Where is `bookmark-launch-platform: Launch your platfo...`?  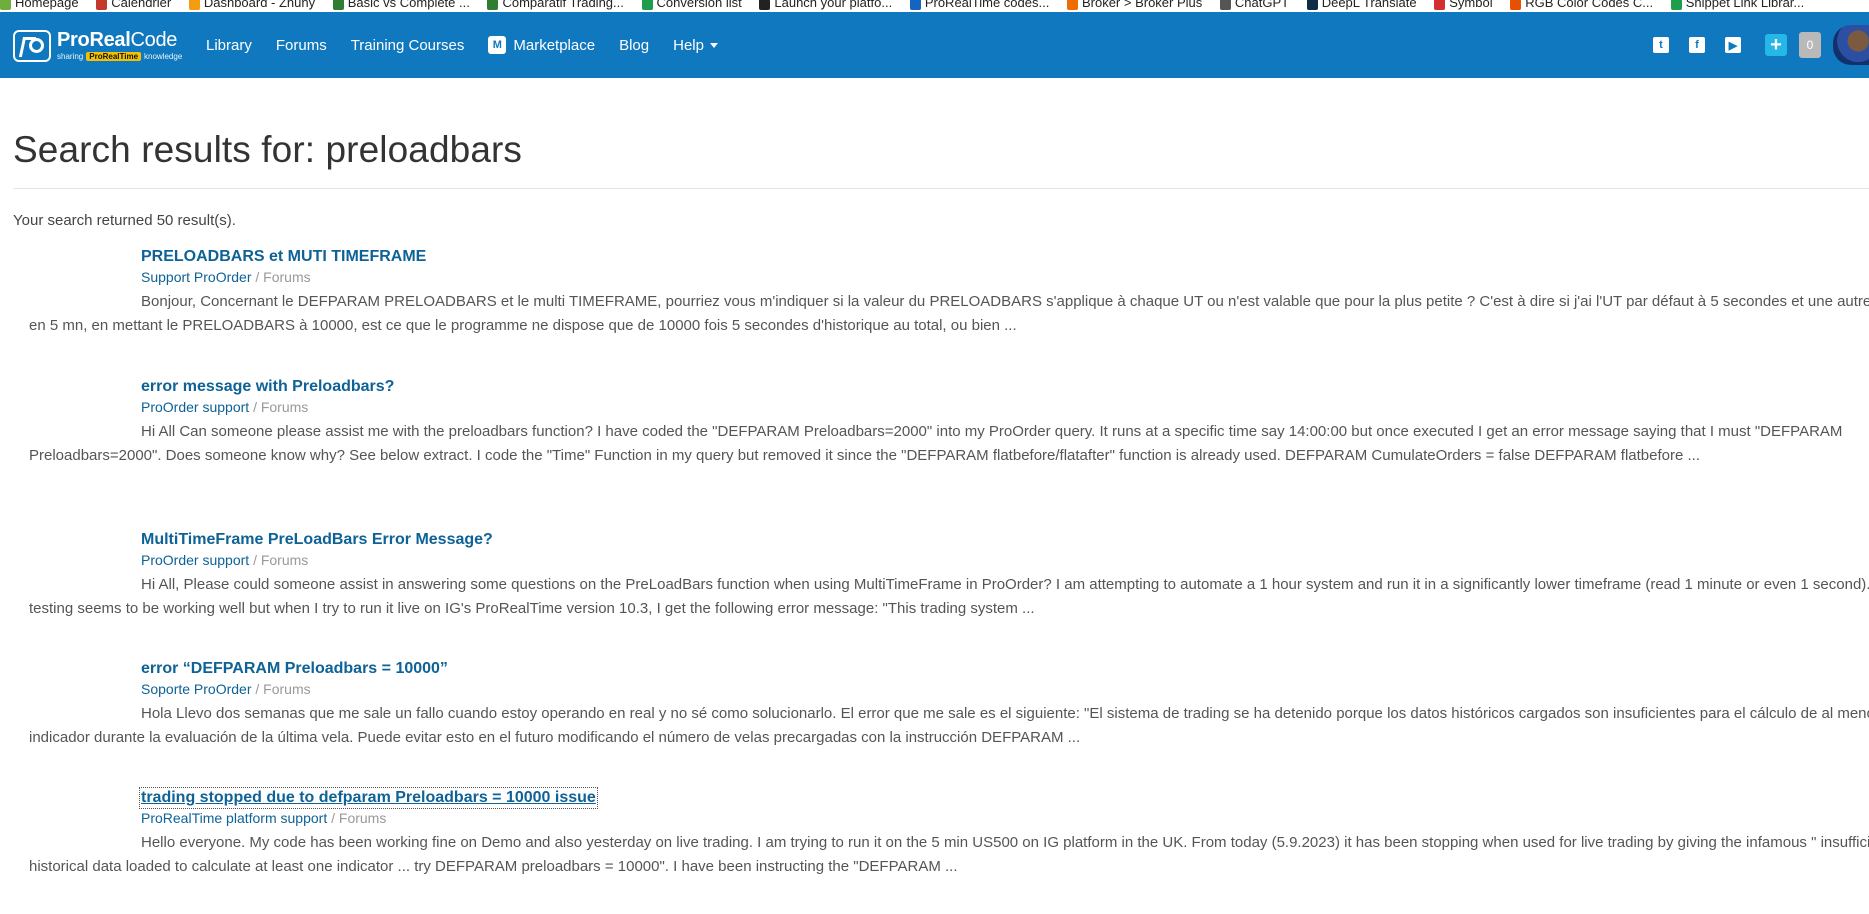 bookmark-launch-platform: Launch your platfo... is located at coordinates (825, 6).